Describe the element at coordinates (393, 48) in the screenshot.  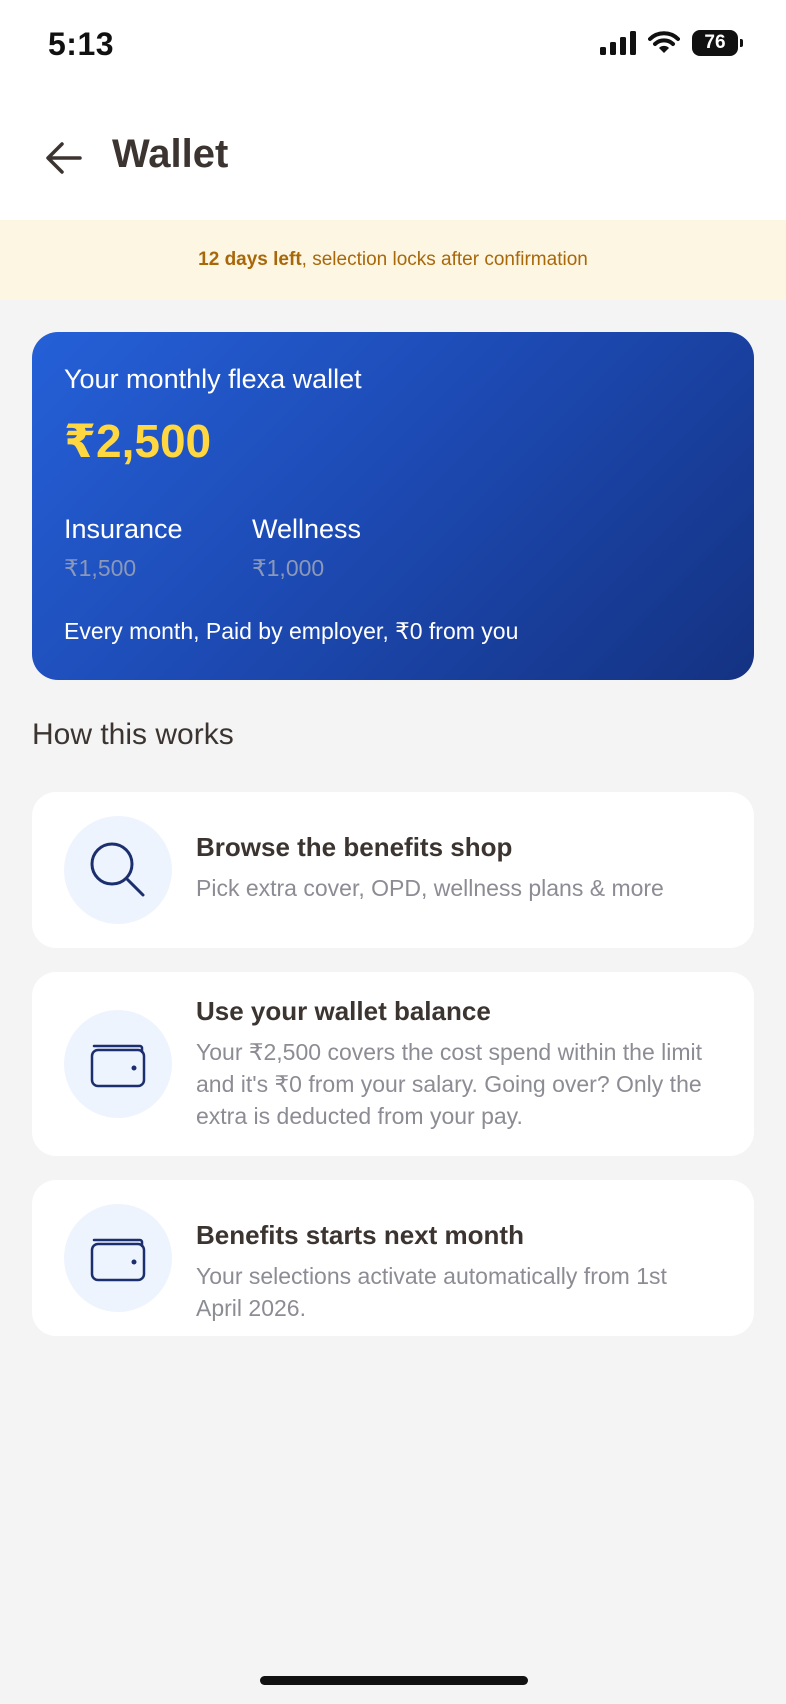
I see `status-bar: 5:13 76` at that location.